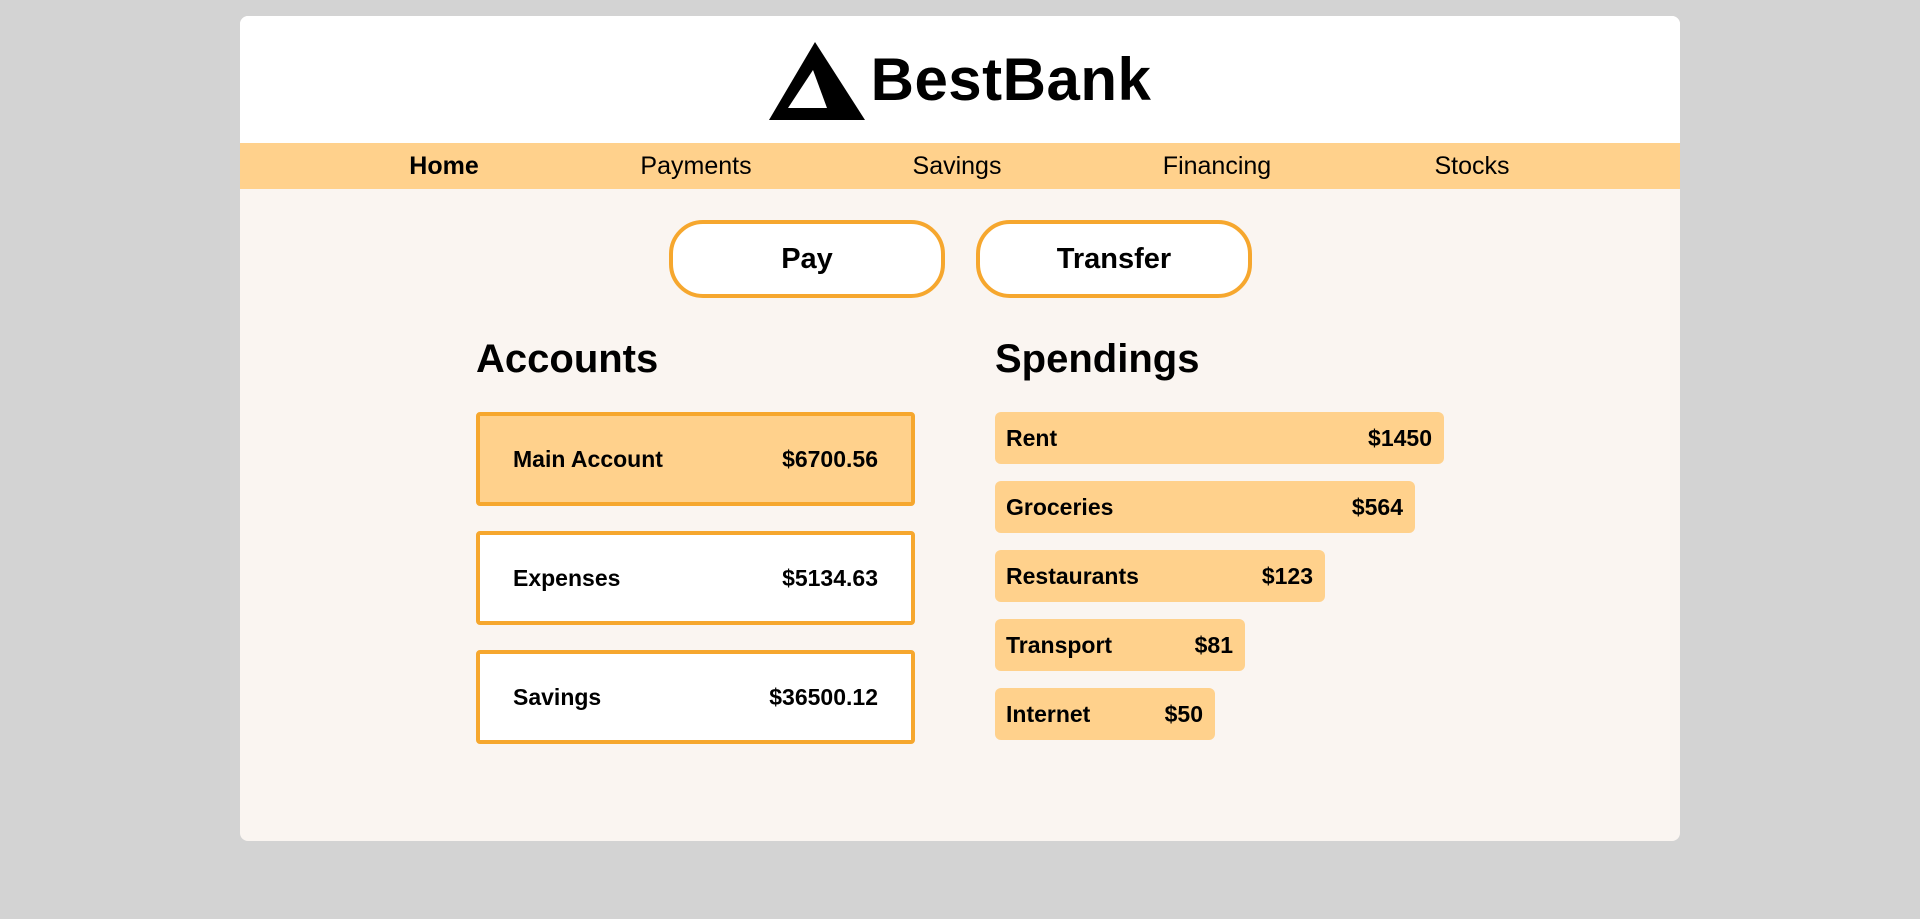 The image size is (1920, 919). I want to click on spending-amount: $564, so click(1377, 506).